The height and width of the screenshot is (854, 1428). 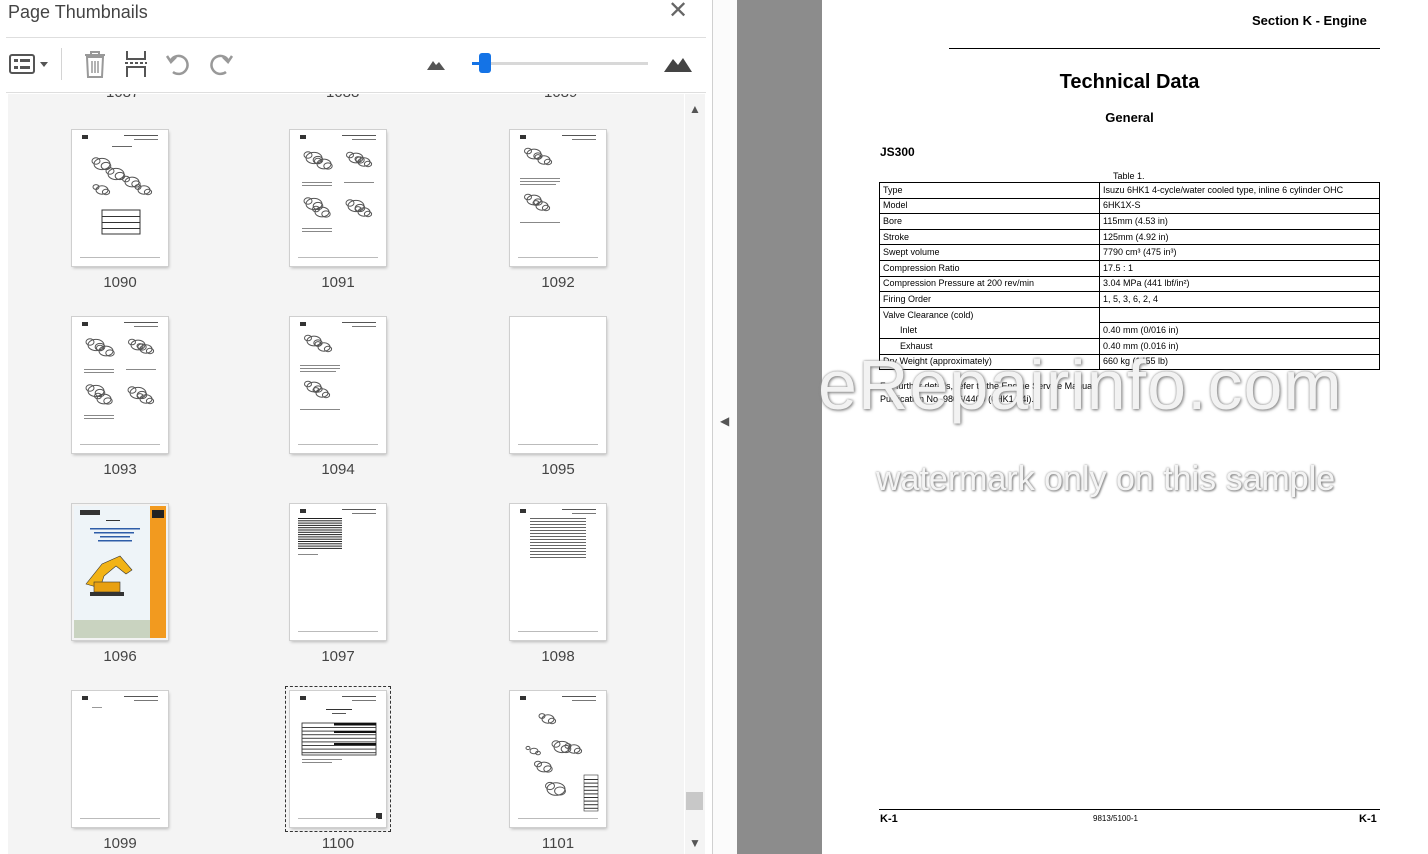 What do you see at coordinates (678, 12) in the screenshot?
I see `close-icon: ✕` at bounding box center [678, 12].